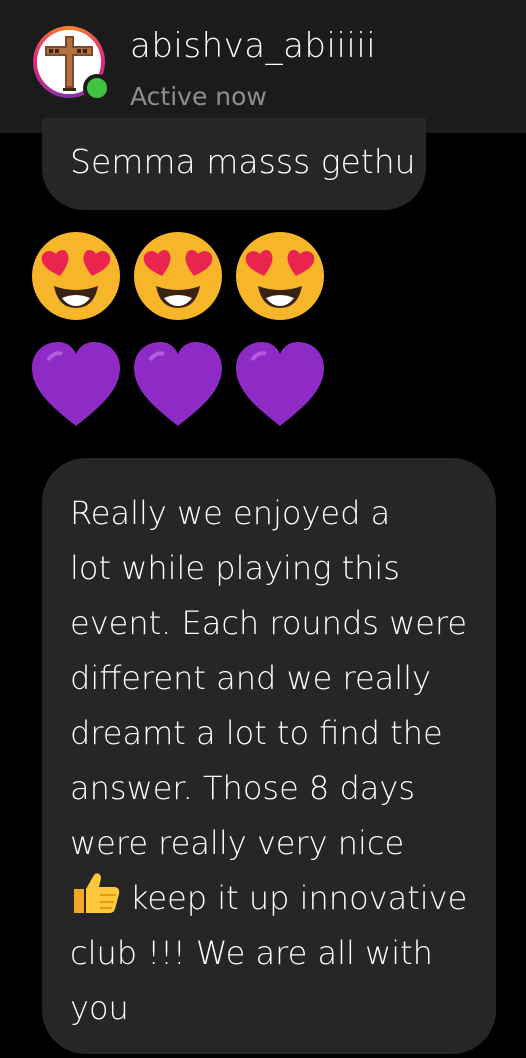  I want to click on message-line: event. Each rounds were, so click(269, 623).